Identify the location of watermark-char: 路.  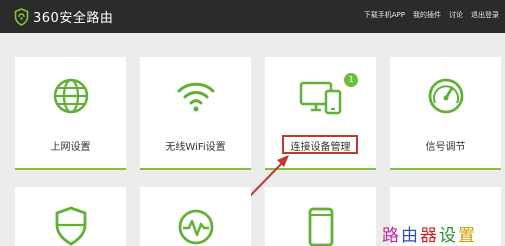
(391, 236).